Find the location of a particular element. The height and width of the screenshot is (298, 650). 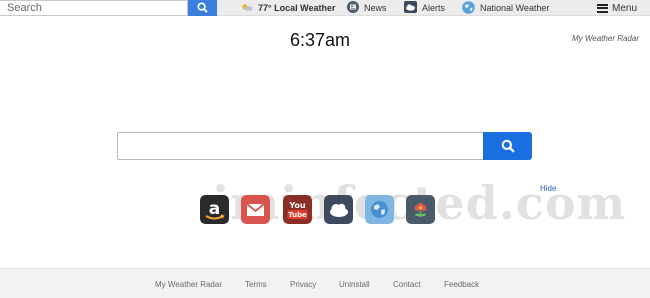

newspaper-icon is located at coordinates (353, 8).